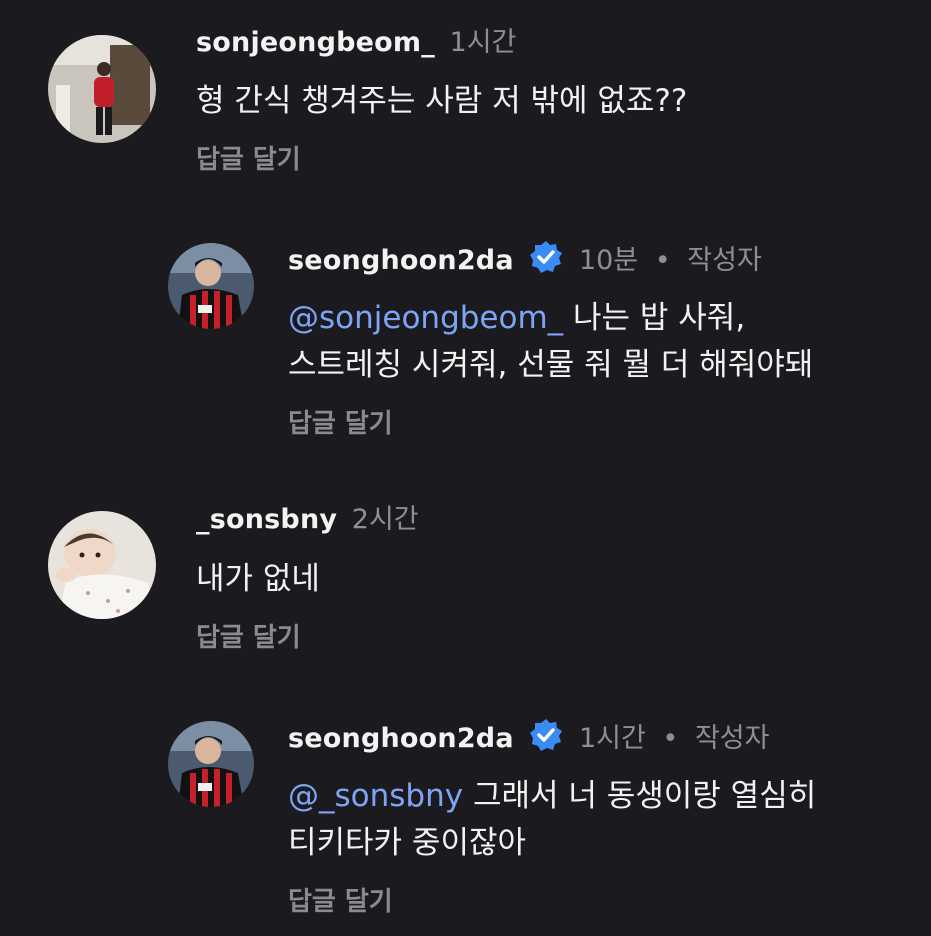  Describe the element at coordinates (525, 261) in the screenshot. I see `comment-header: seonghoon2da 10분 • 작성자` at that location.